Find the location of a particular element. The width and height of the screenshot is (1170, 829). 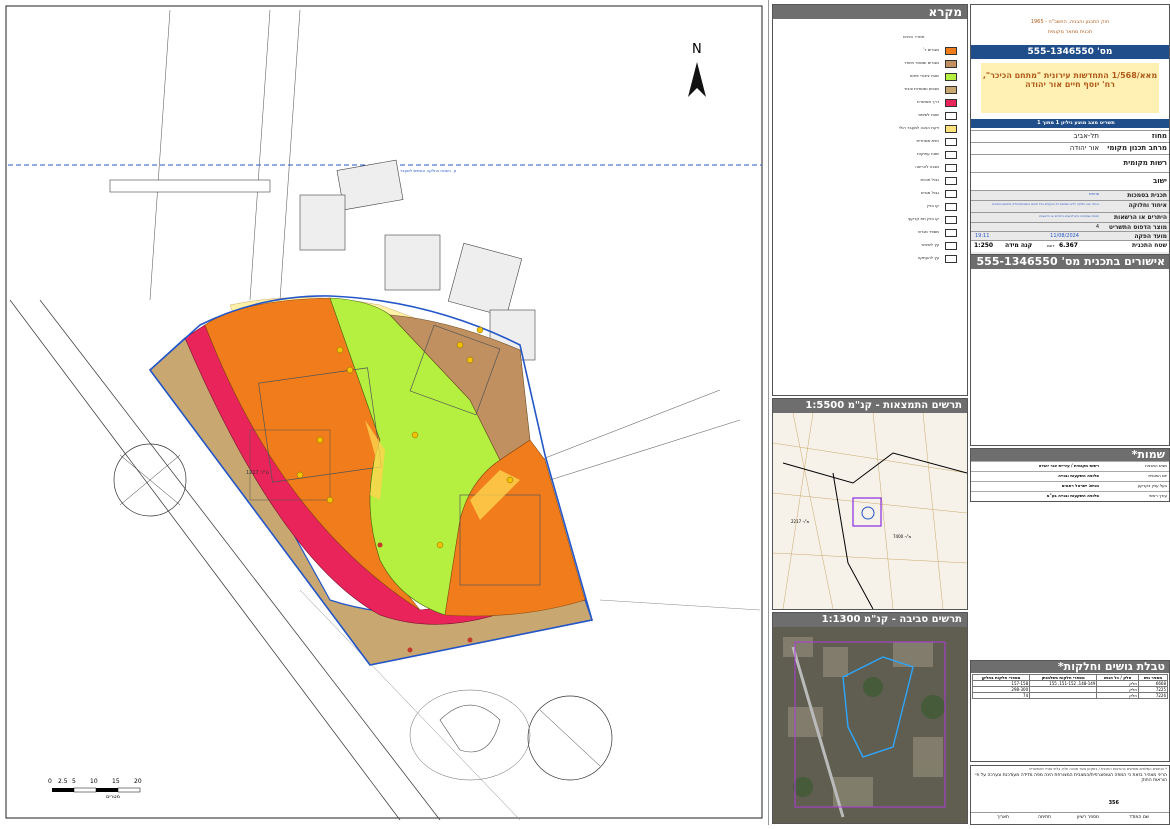

district-row: מחוז תל-אביב is located at coordinates (1070, 136).